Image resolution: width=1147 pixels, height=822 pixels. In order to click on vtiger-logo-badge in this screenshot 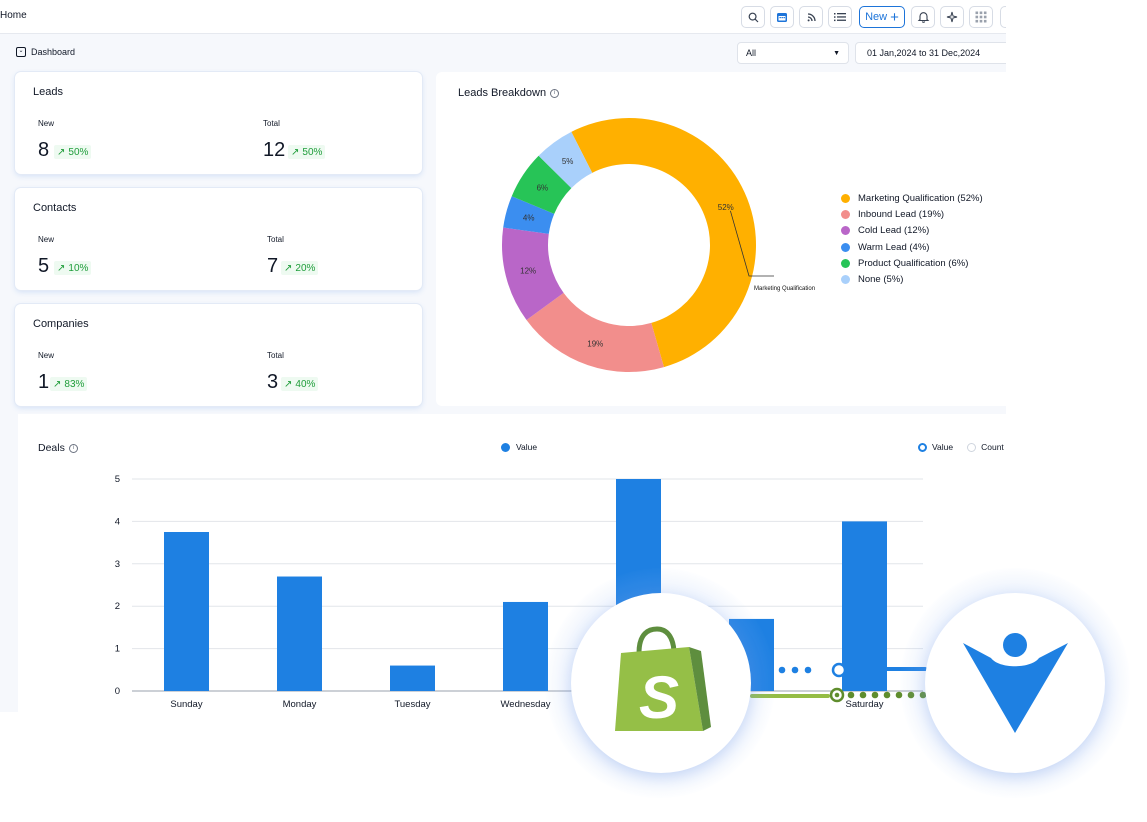, I will do `click(1015, 683)`.